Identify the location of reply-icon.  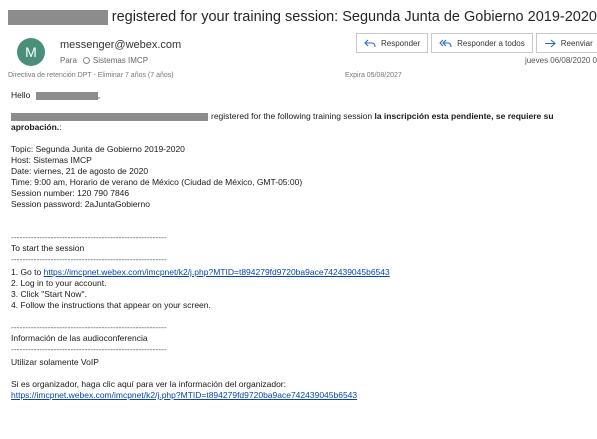
(370, 43).